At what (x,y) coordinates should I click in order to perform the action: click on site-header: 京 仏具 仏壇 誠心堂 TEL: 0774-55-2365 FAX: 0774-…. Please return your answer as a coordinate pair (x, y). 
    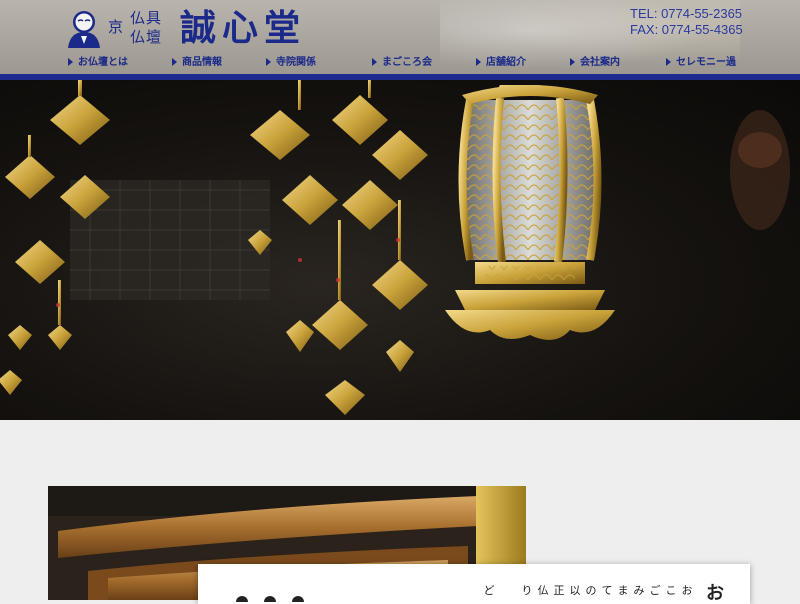
    Looking at the image, I should click on (400, 38).